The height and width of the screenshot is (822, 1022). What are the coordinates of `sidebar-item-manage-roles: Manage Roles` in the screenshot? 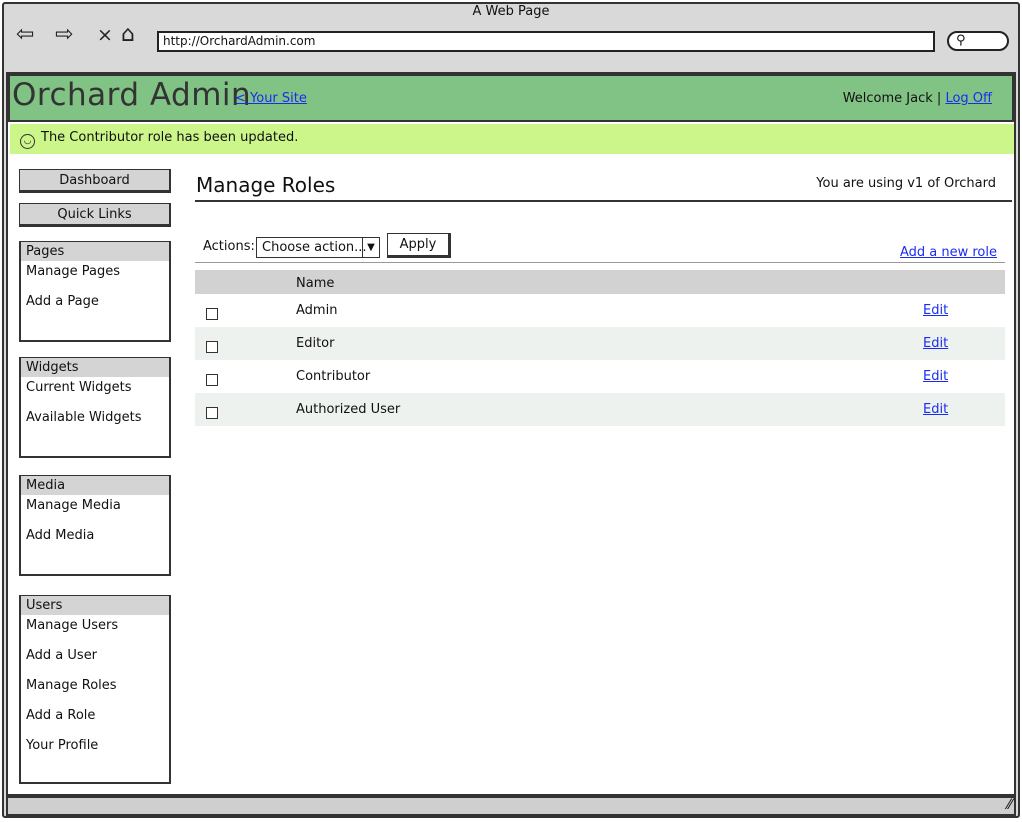 It's located at (95, 690).